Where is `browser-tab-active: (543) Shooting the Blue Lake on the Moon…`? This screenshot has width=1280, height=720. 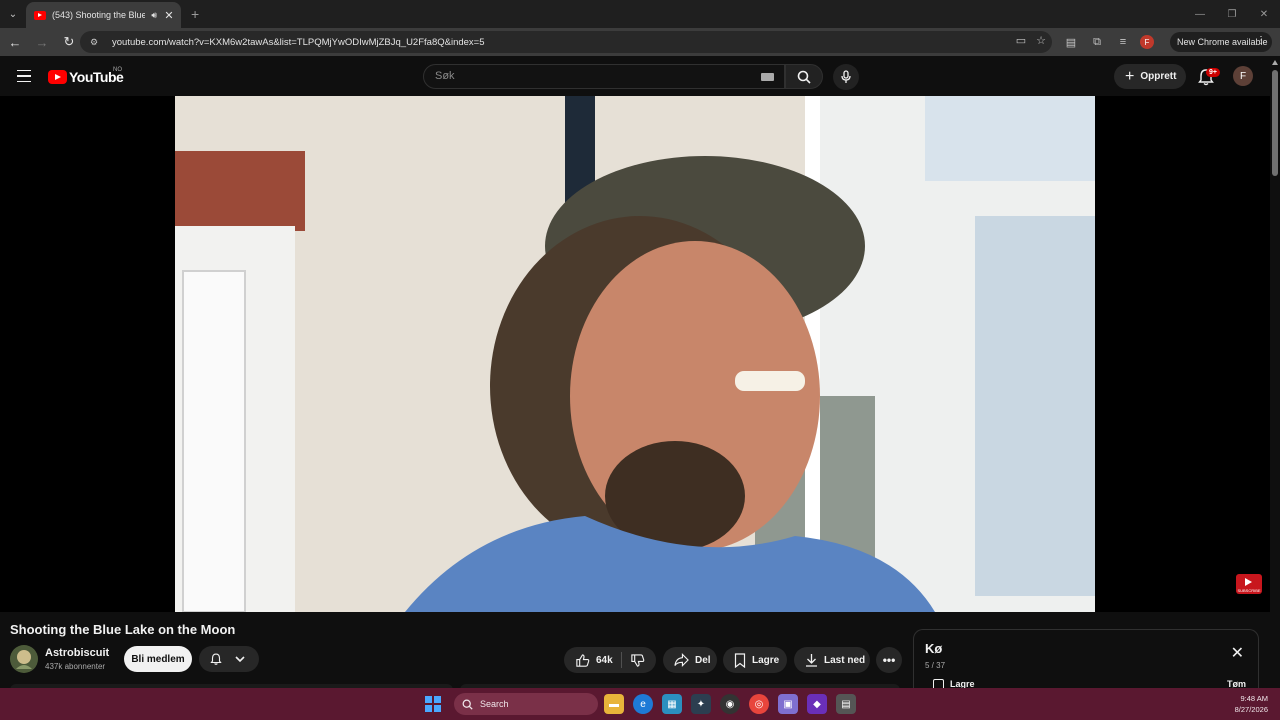 browser-tab-active: (543) Shooting the Blue Lake on the Moon… is located at coordinates (103, 15).